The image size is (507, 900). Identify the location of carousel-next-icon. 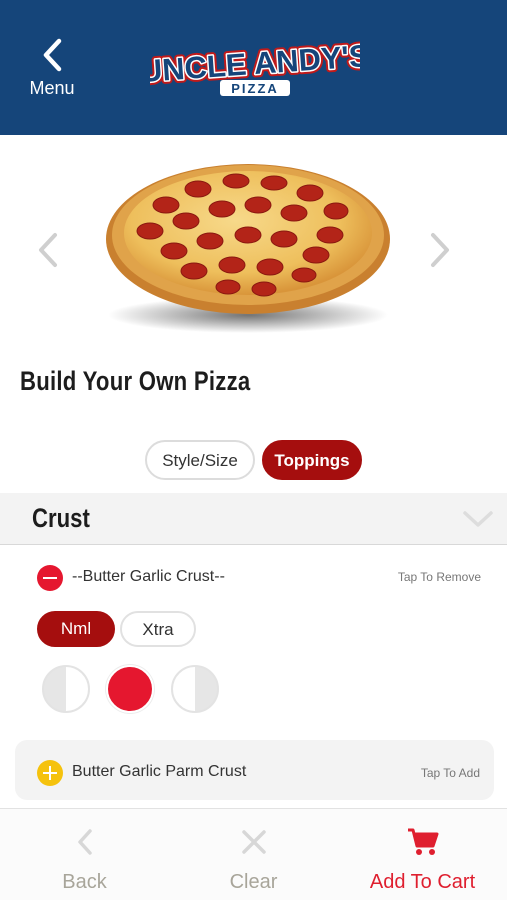
(440, 250).